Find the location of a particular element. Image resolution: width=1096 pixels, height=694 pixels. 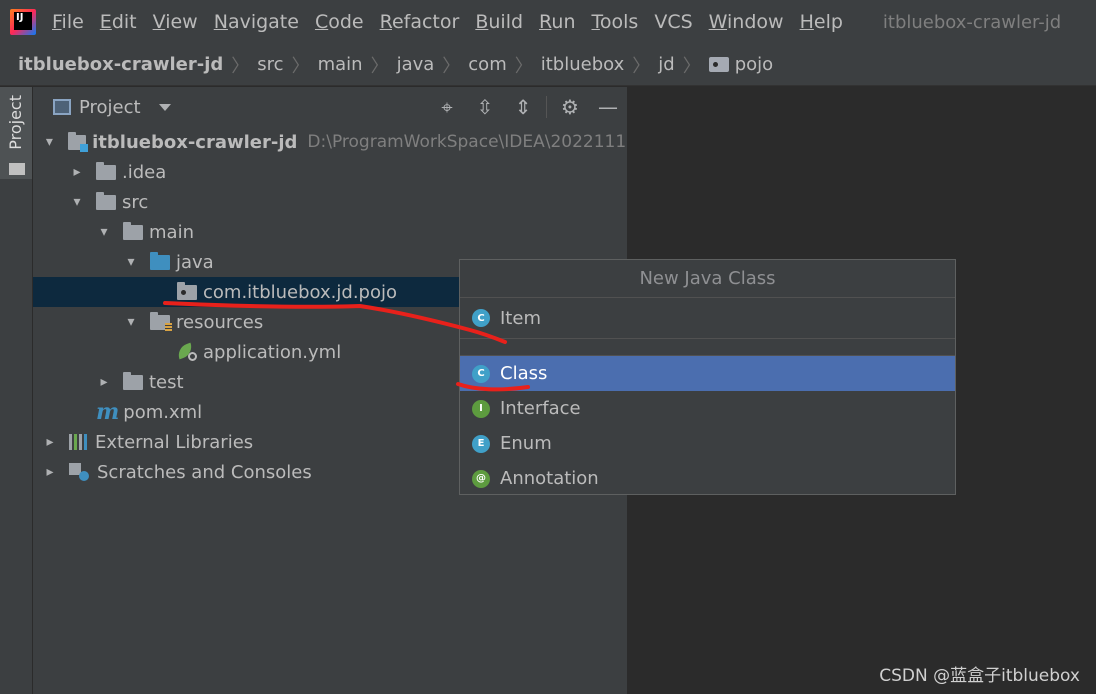

tree-item-idea: ▸ .idea is located at coordinates (348, 172).